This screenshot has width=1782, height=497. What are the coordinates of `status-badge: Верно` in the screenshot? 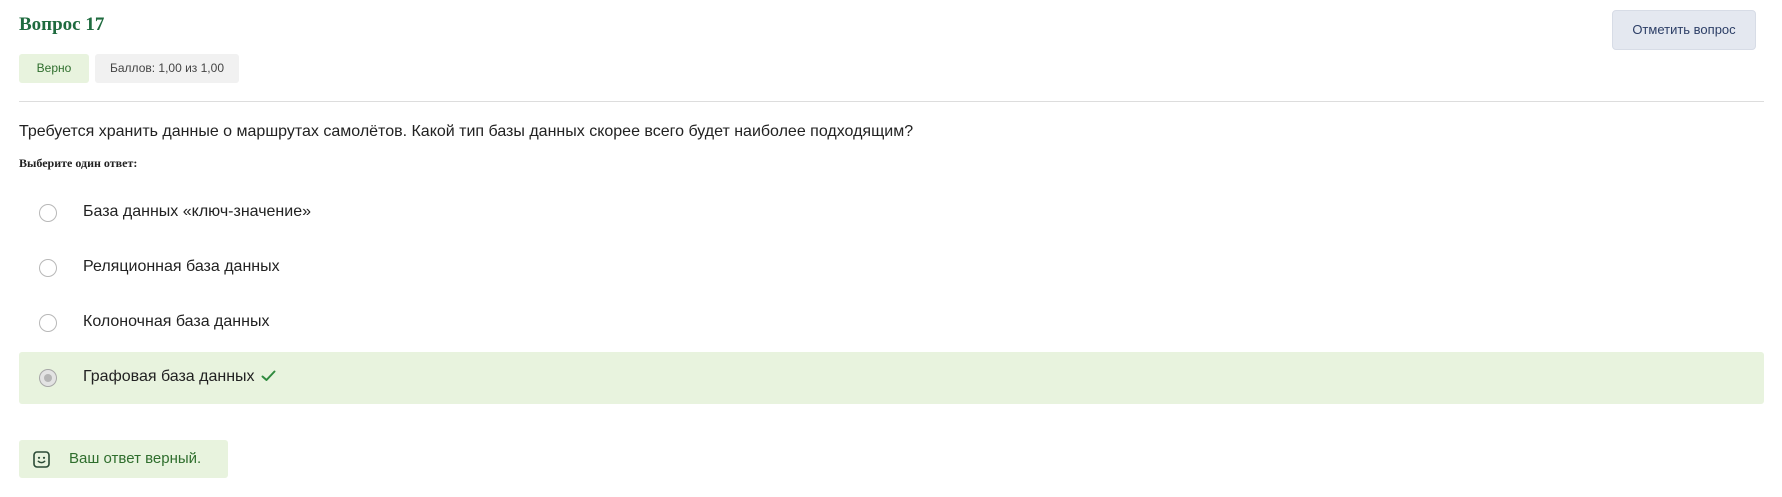 It's located at (54, 68).